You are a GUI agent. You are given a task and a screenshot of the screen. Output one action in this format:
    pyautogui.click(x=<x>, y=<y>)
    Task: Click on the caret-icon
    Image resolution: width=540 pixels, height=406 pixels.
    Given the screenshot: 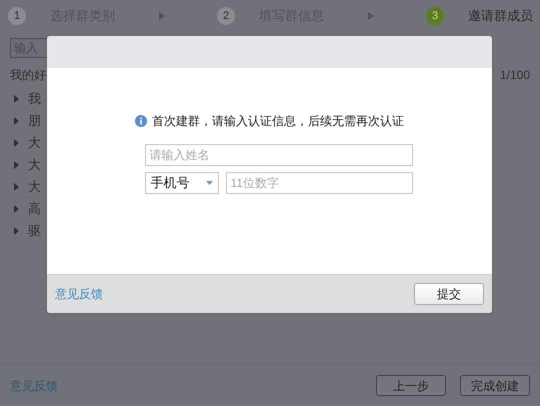 What is the action you would take?
    pyautogui.click(x=209, y=183)
    